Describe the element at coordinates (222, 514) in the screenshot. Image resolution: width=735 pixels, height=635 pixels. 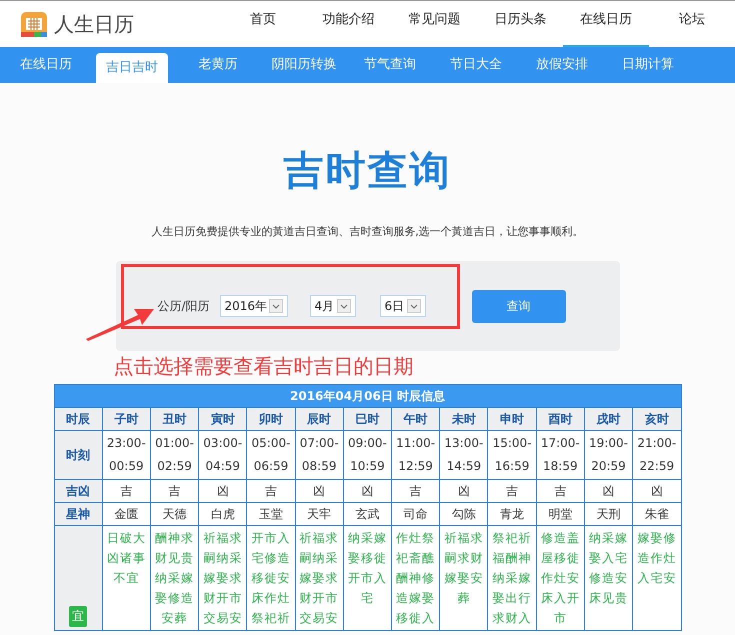
I see `table-cell: 白虎` at that location.